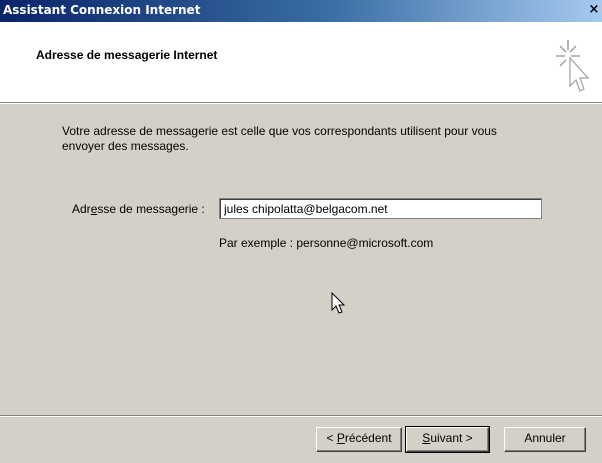  I want to click on example-text: Par exemple : personne@microsoft.com, so click(326, 243).